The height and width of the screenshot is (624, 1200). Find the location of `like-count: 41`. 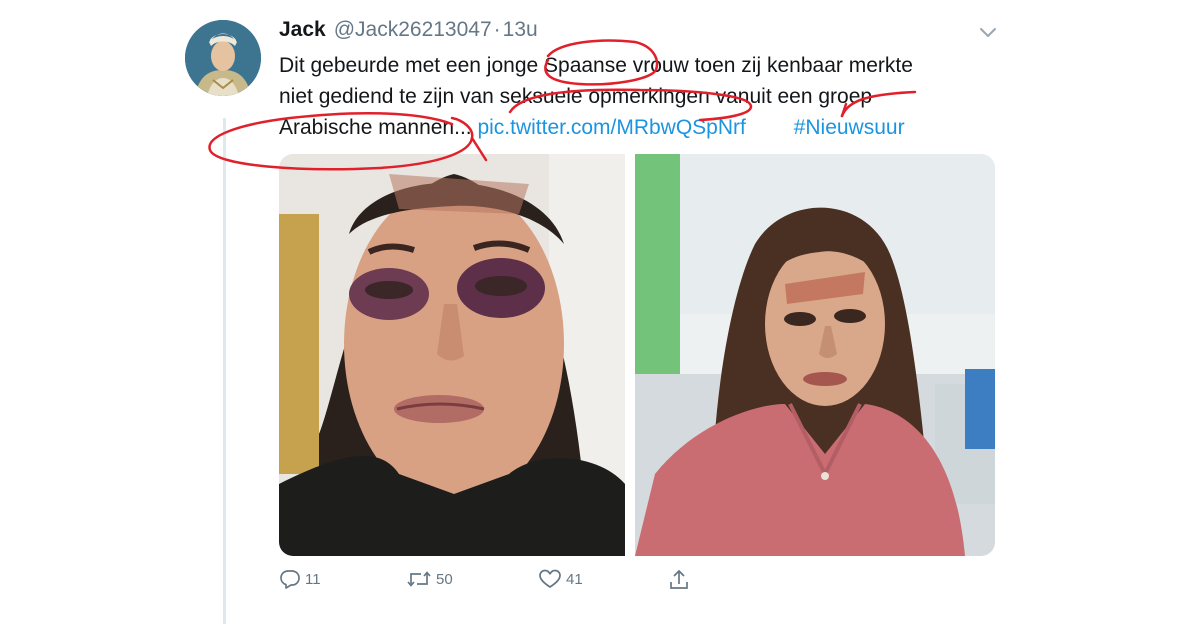

like-count: 41 is located at coordinates (574, 579).